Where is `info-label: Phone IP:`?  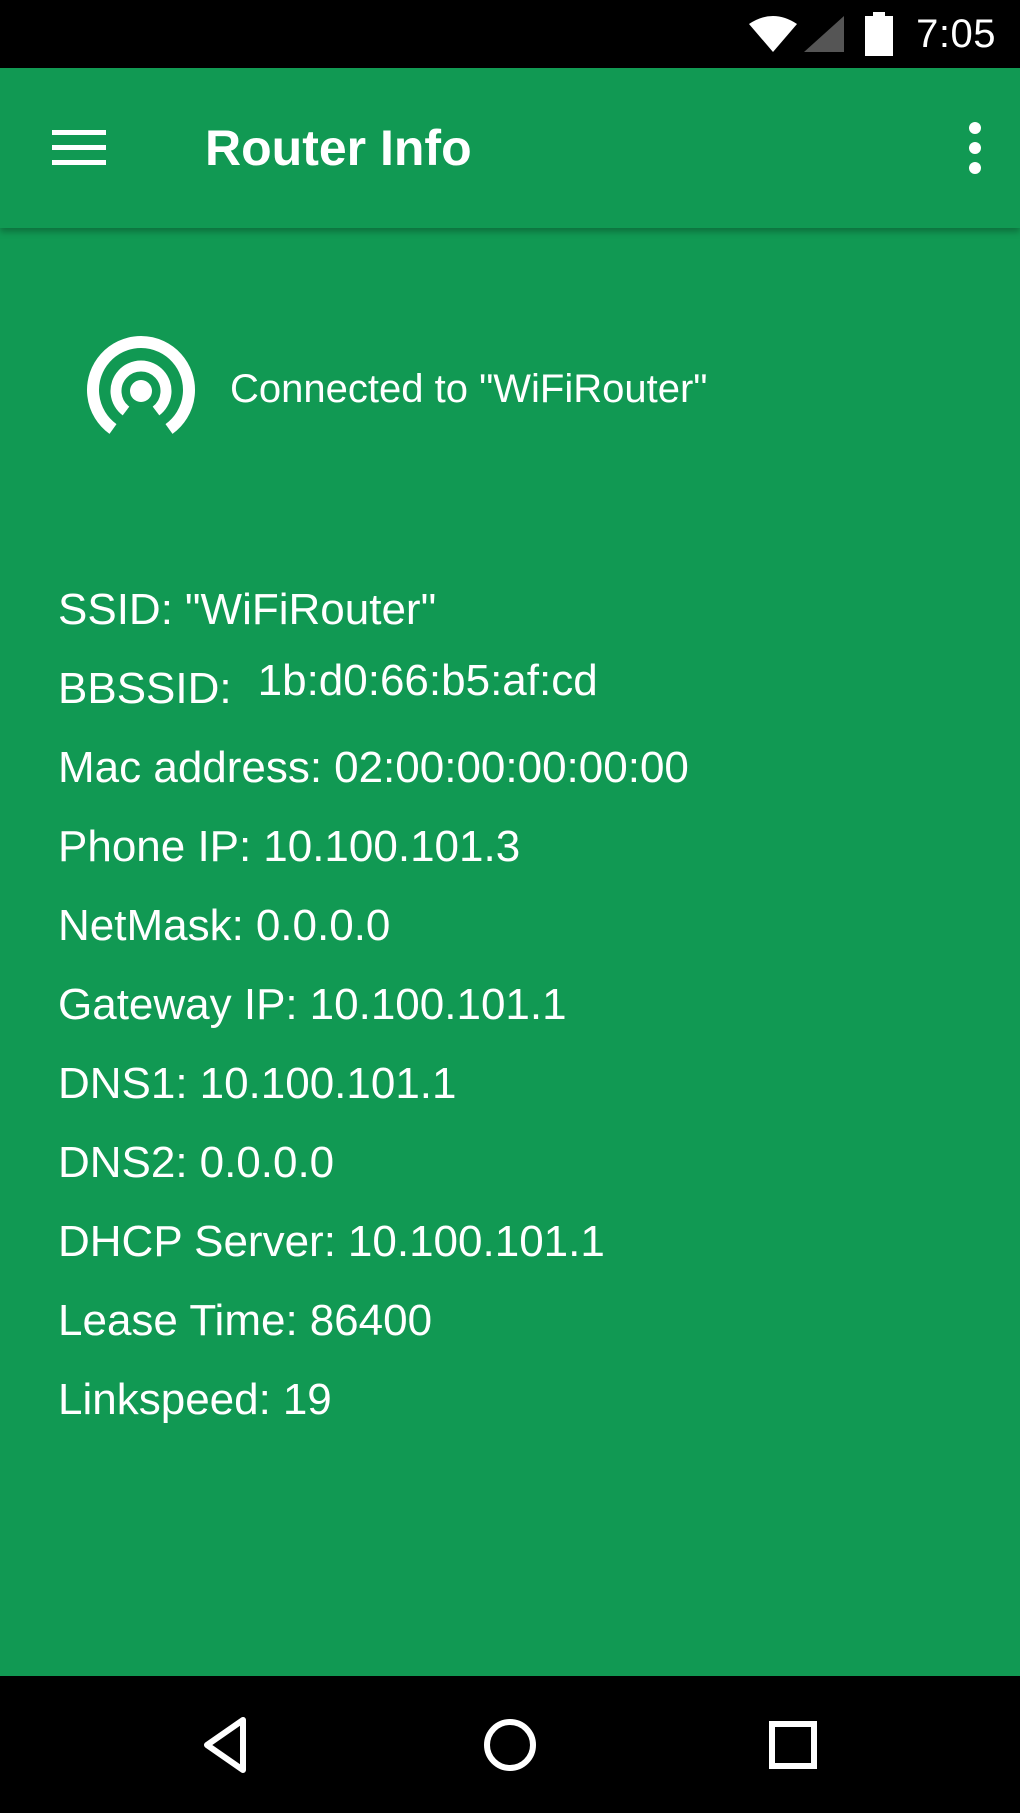 info-label: Phone IP: is located at coordinates (155, 846).